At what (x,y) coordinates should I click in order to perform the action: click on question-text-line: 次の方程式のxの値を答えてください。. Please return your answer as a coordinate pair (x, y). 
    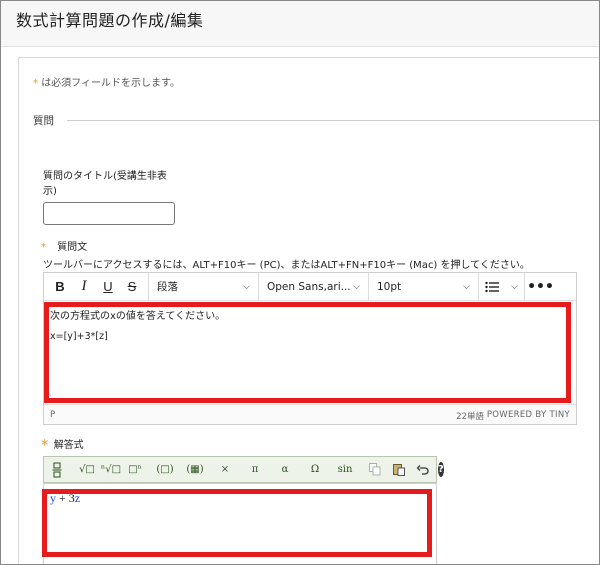
    Looking at the image, I should click on (138, 316).